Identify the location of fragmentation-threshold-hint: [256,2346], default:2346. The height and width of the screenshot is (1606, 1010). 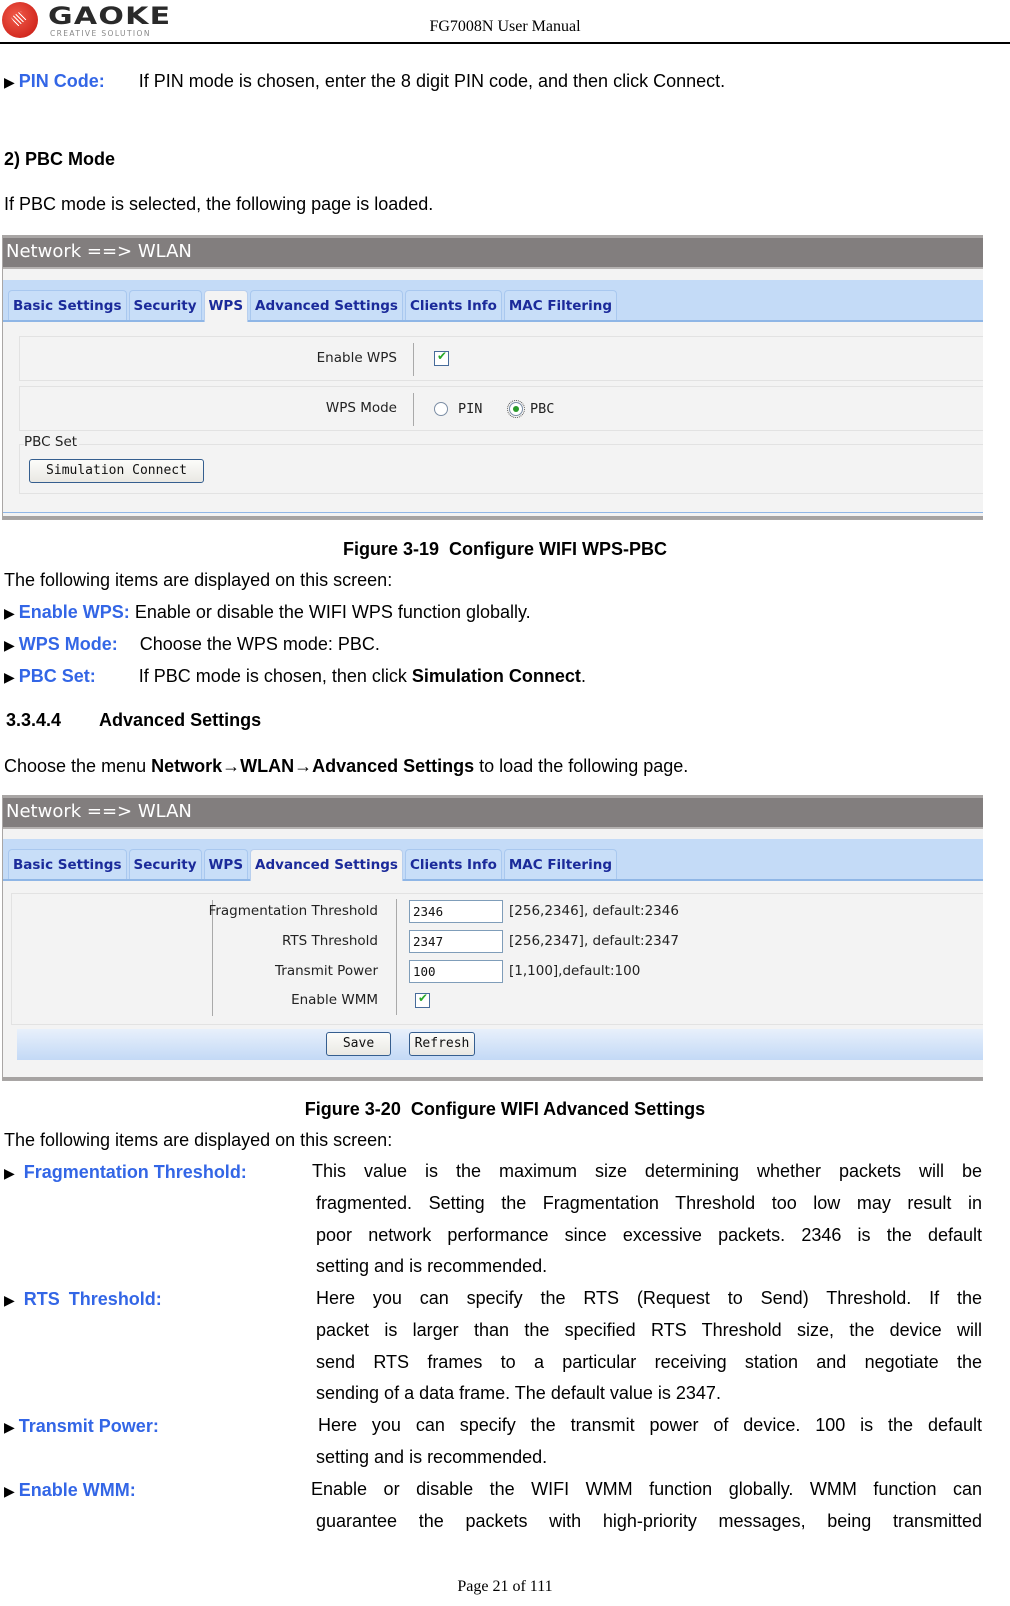
(594, 911).